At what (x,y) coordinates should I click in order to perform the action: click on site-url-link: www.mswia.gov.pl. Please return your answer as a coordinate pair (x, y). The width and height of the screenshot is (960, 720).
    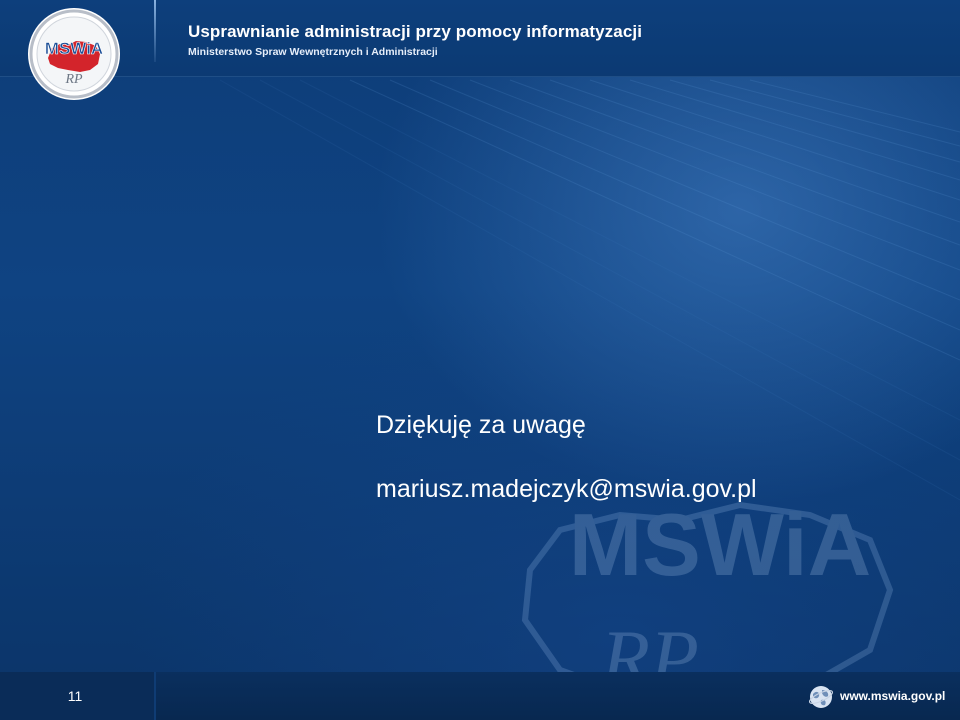
    Looking at the image, I should click on (892, 696).